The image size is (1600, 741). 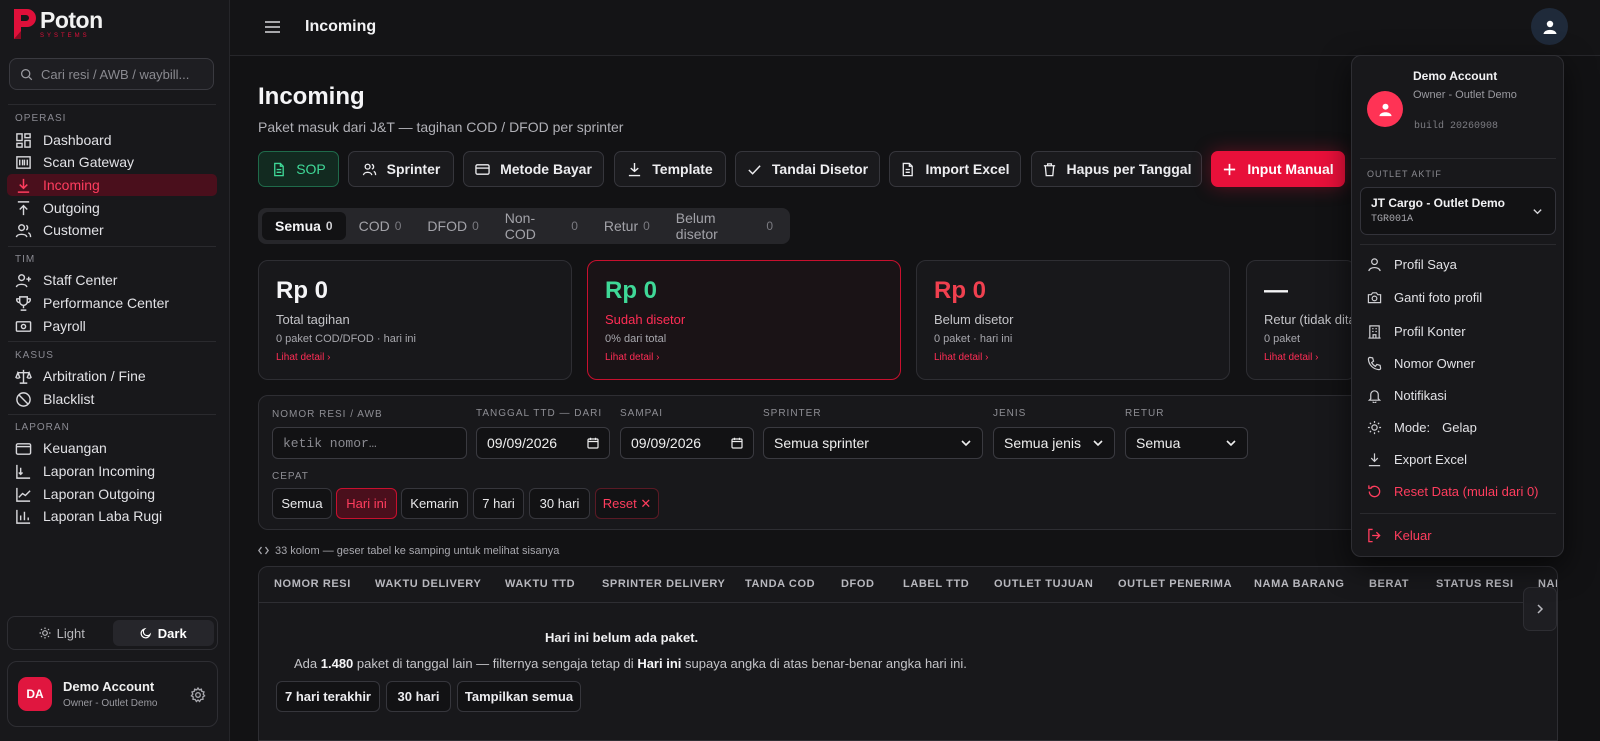 What do you see at coordinates (966, 443) in the screenshot?
I see `chevron-down-icon` at bounding box center [966, 443].